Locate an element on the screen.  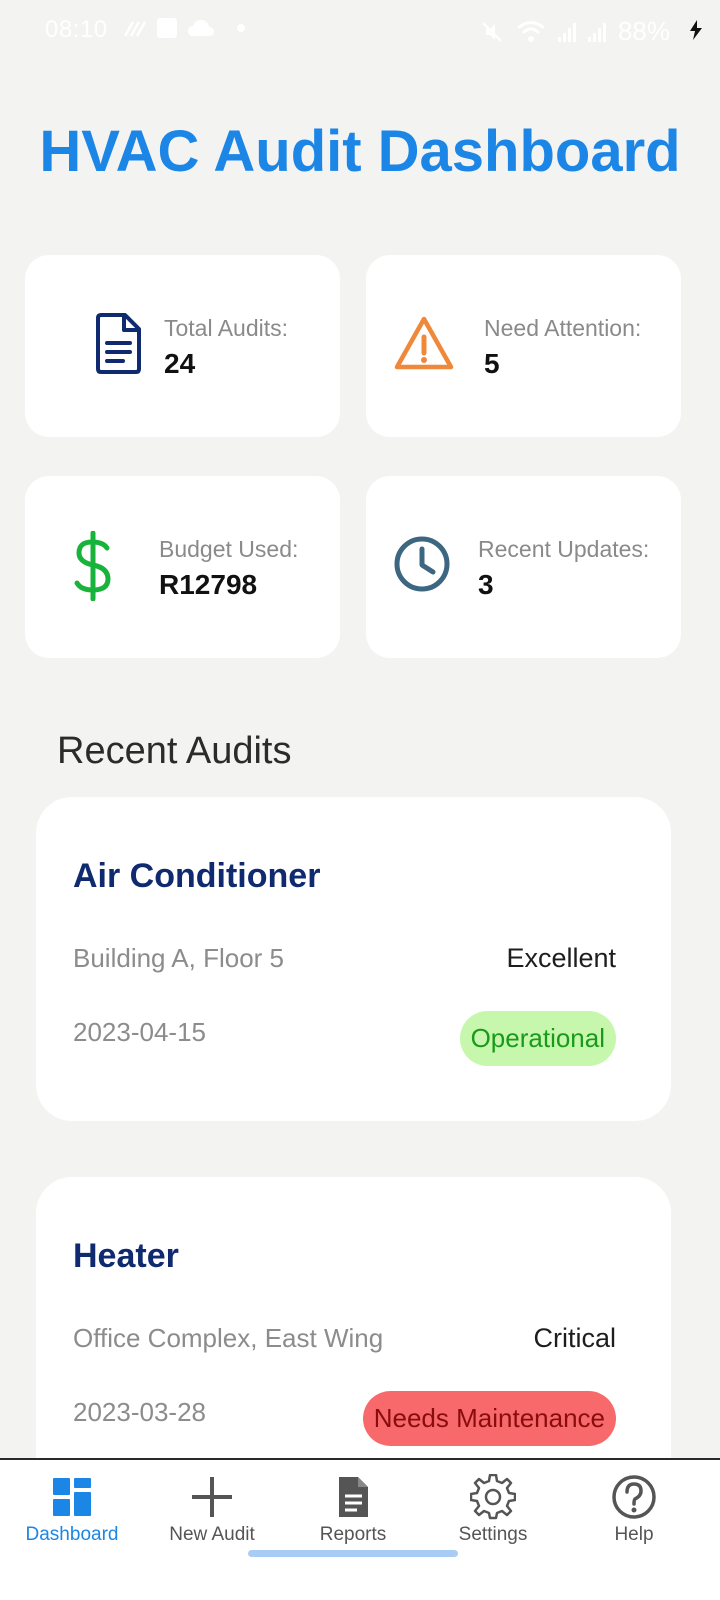
page-title: HVAC Audit Dashboard is located at coordinates (360, 151).